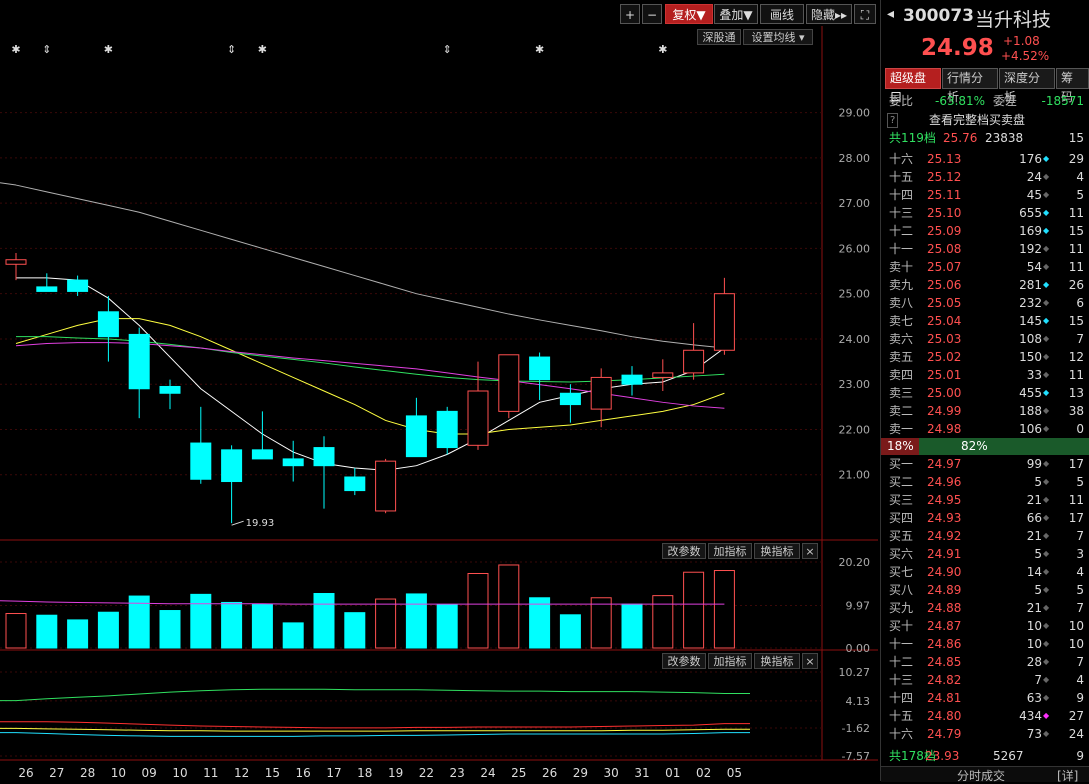 The width and height of the screenshot is (1089, 784). What do you see at coordinates (1030, 357) in the screenshot?
I see `sell-level-volume: 150` at bounding box center [1030, 357].